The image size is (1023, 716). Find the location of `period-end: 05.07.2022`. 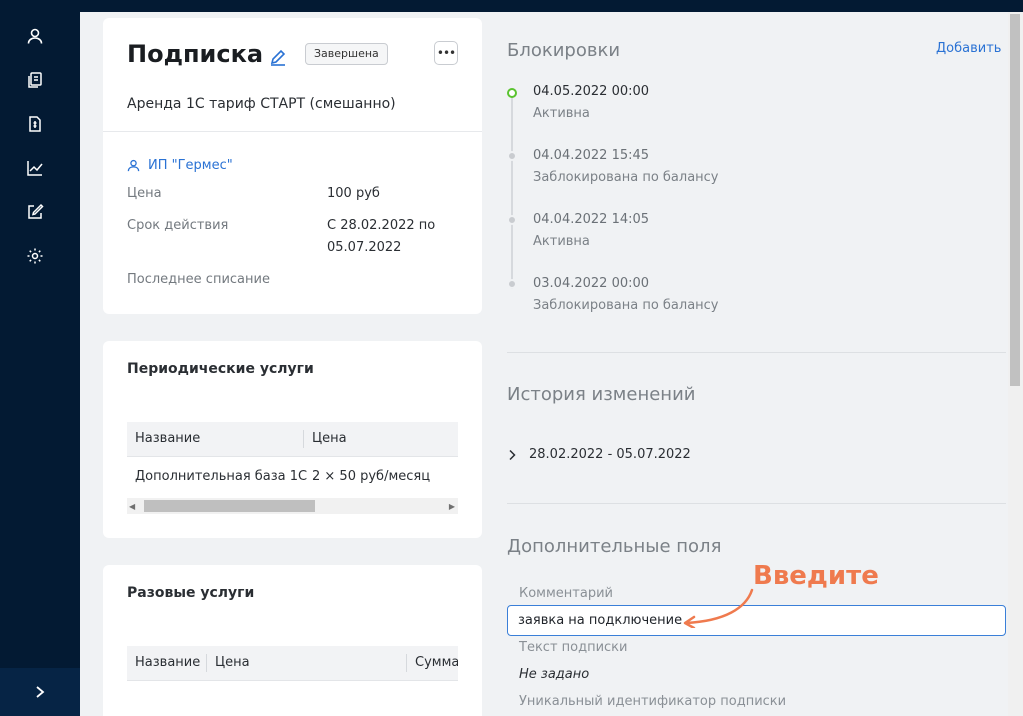

period-end: 05.07.2022 is located at coordinates (364, 247).